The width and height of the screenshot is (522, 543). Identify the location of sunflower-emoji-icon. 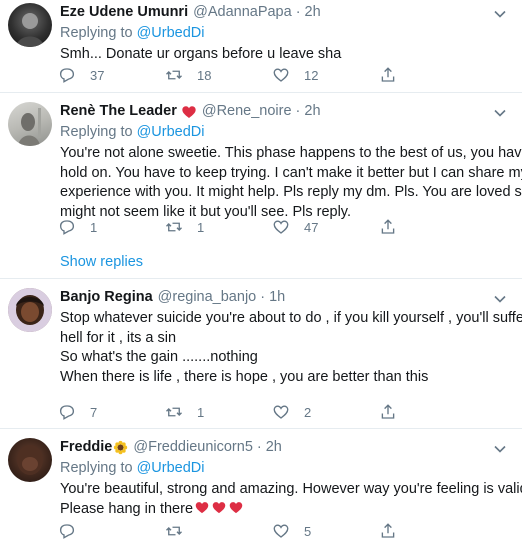
(121, 447).